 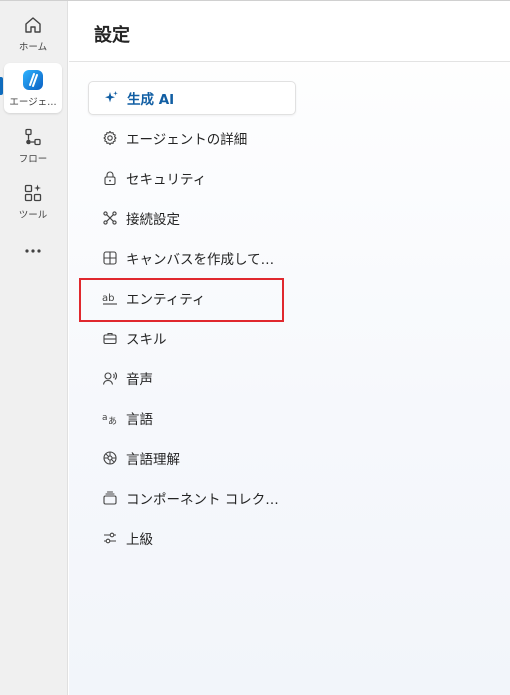 I want to click on settings-nav-entities: ab エンティティ, so click(x=192, y=298).